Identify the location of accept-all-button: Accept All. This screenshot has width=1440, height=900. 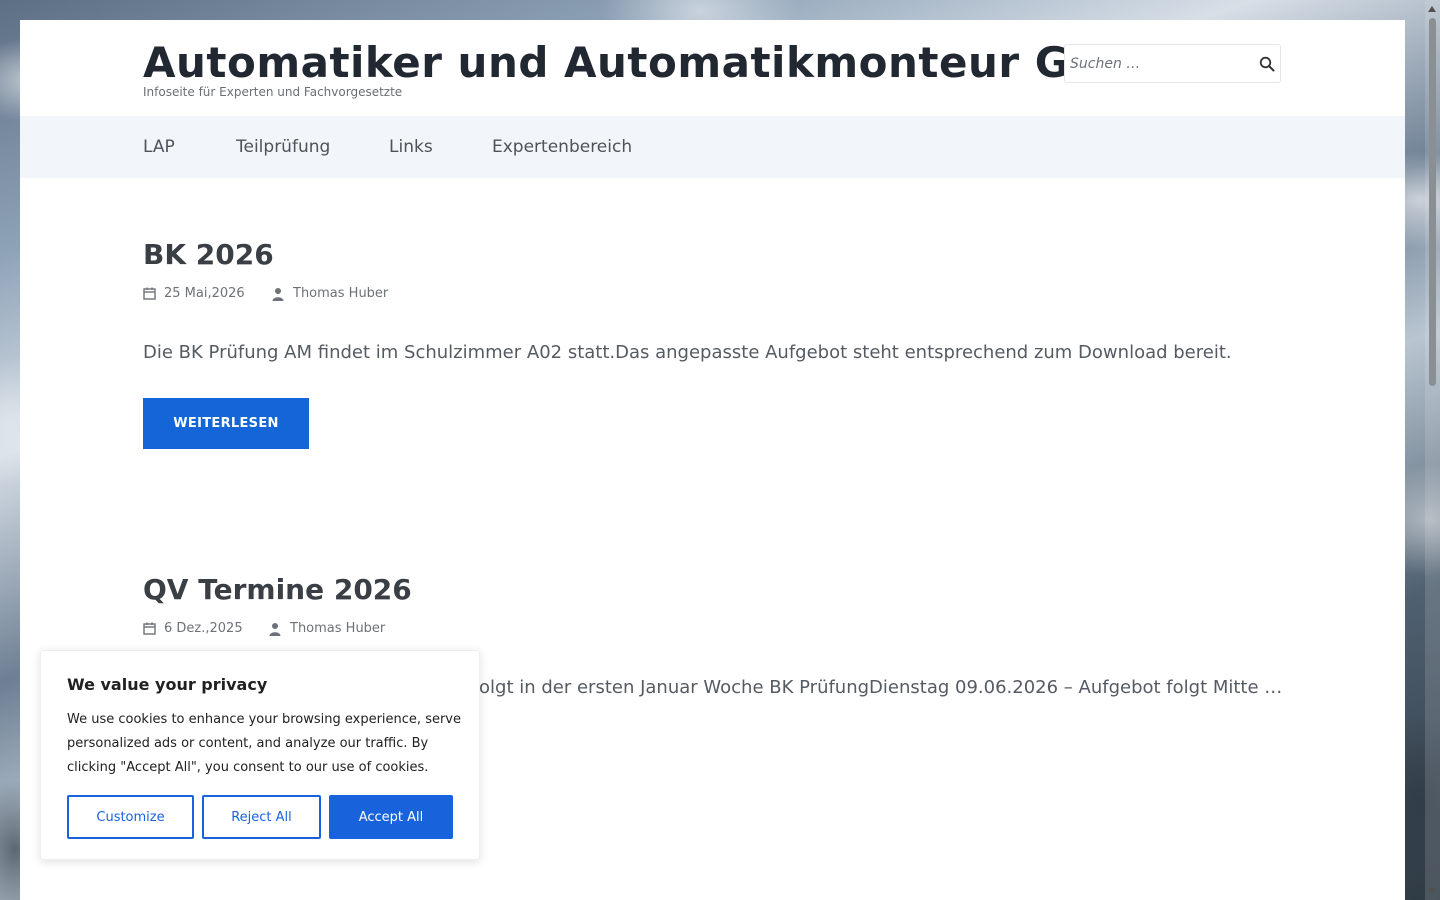
(391, 817).